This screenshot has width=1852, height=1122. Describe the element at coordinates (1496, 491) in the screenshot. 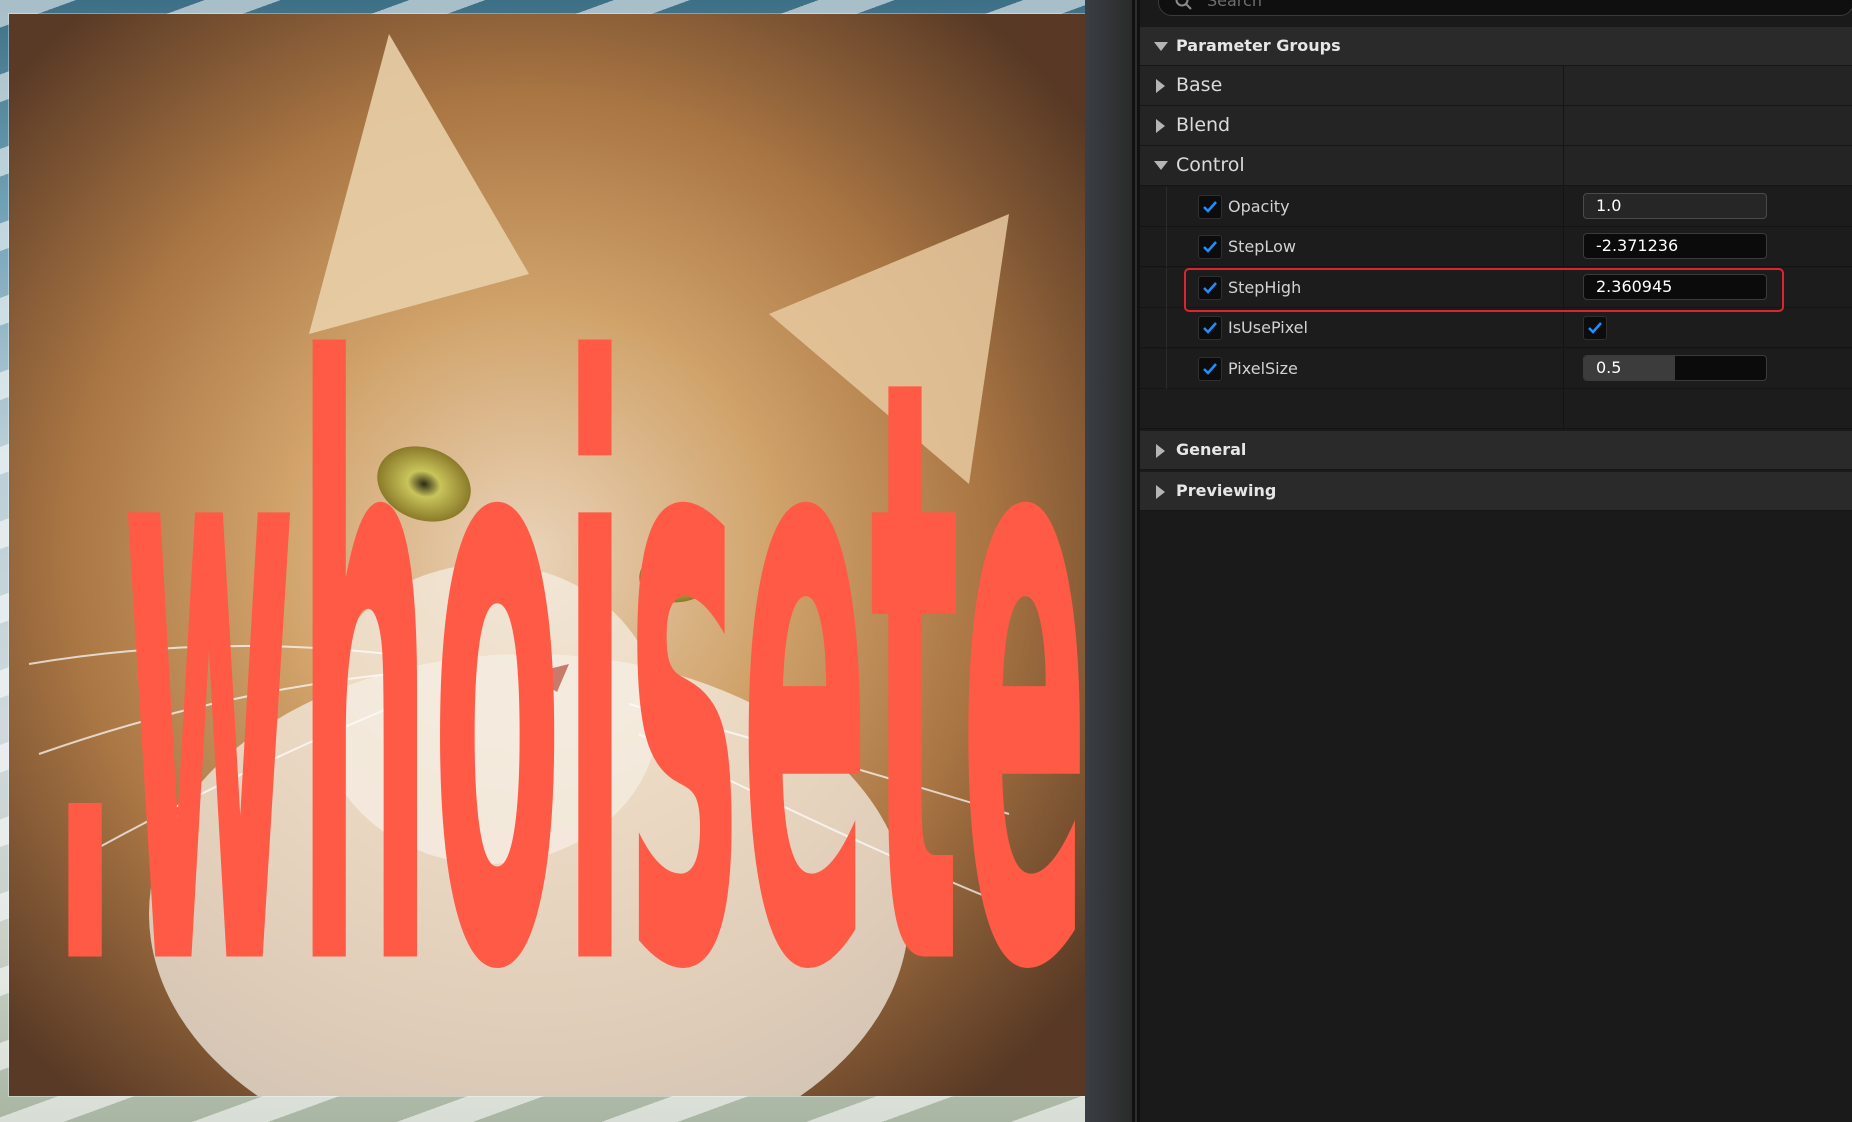

I see `category-previewing: Previewing` at that location.